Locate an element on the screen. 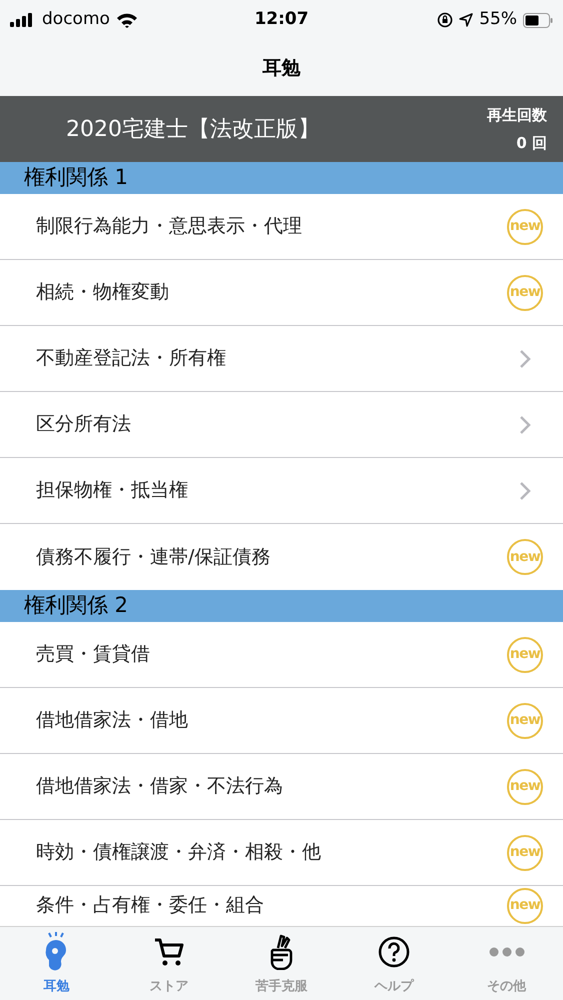 The height and width of the screenshot is (1000, 563). carrier-name: docomo is located at coordinates (76, 20).